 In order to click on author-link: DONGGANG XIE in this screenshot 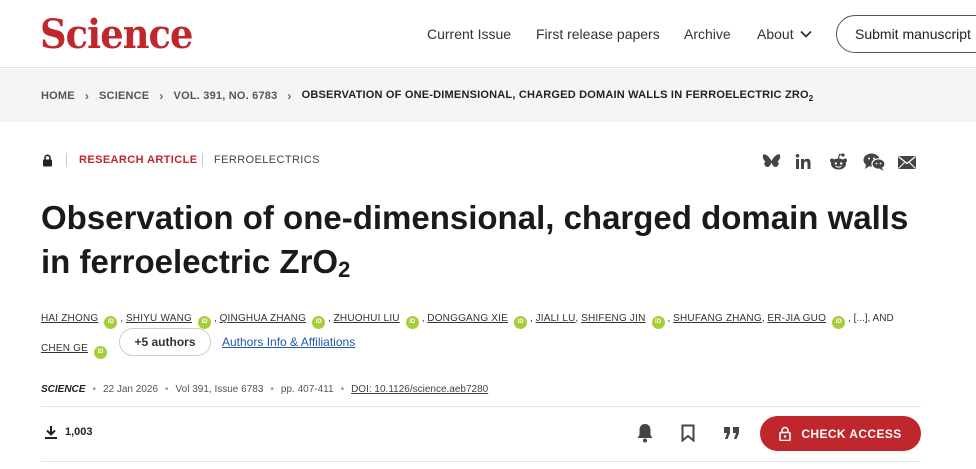, I will do `click(467, 318)`.